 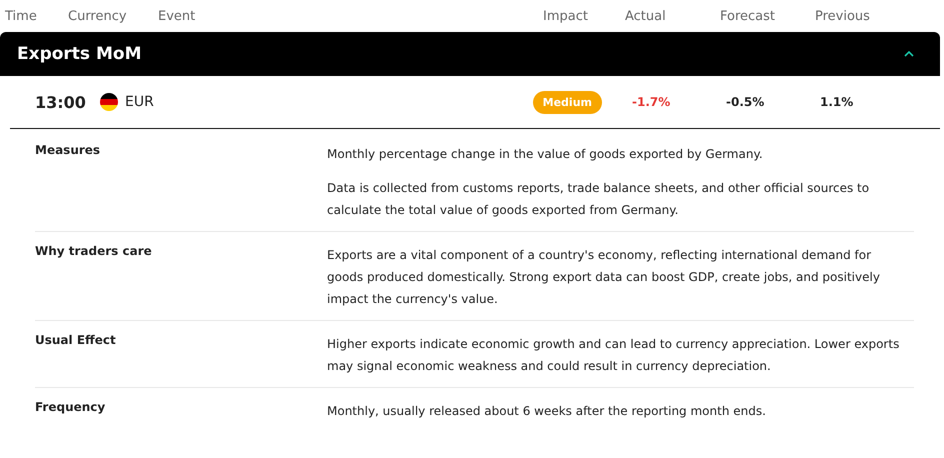 What do you see at coordinates (545, 154) in the screenshot?
I see `detail-text: Monthly percentage change in the value of goods exported by Germany.` at bounding box center [545, 154].